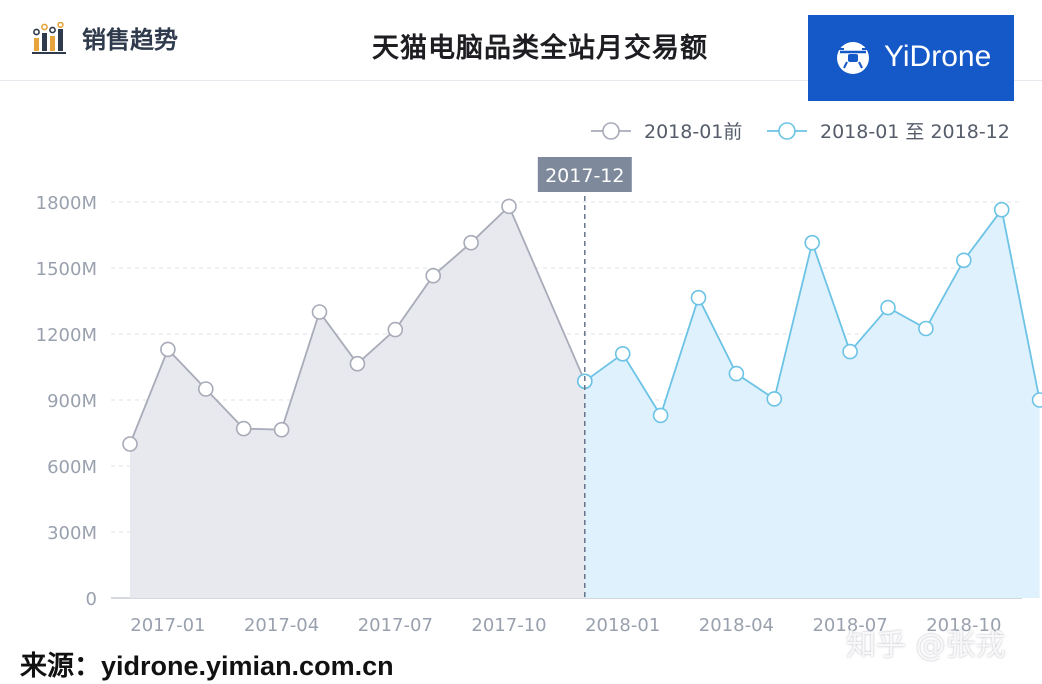 This screenshot has height=684, width=1042. What do you see at coordinates (72, 467) in the screenshot?
I see `y-tick-label: 600M` at bounding box center [72, 467].